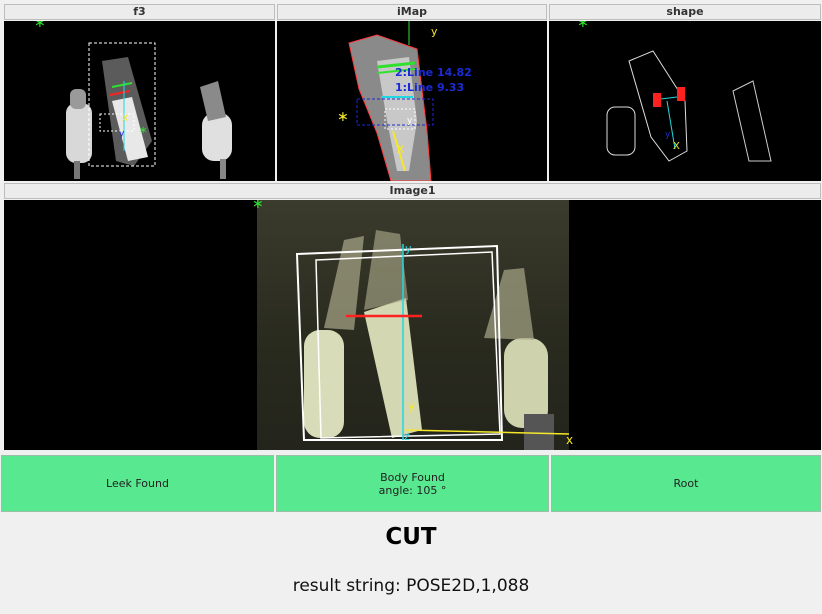 This screenshot has width=822, height=614. I want to click on status-body-angle: angle: 105 °, so click(412, 490).